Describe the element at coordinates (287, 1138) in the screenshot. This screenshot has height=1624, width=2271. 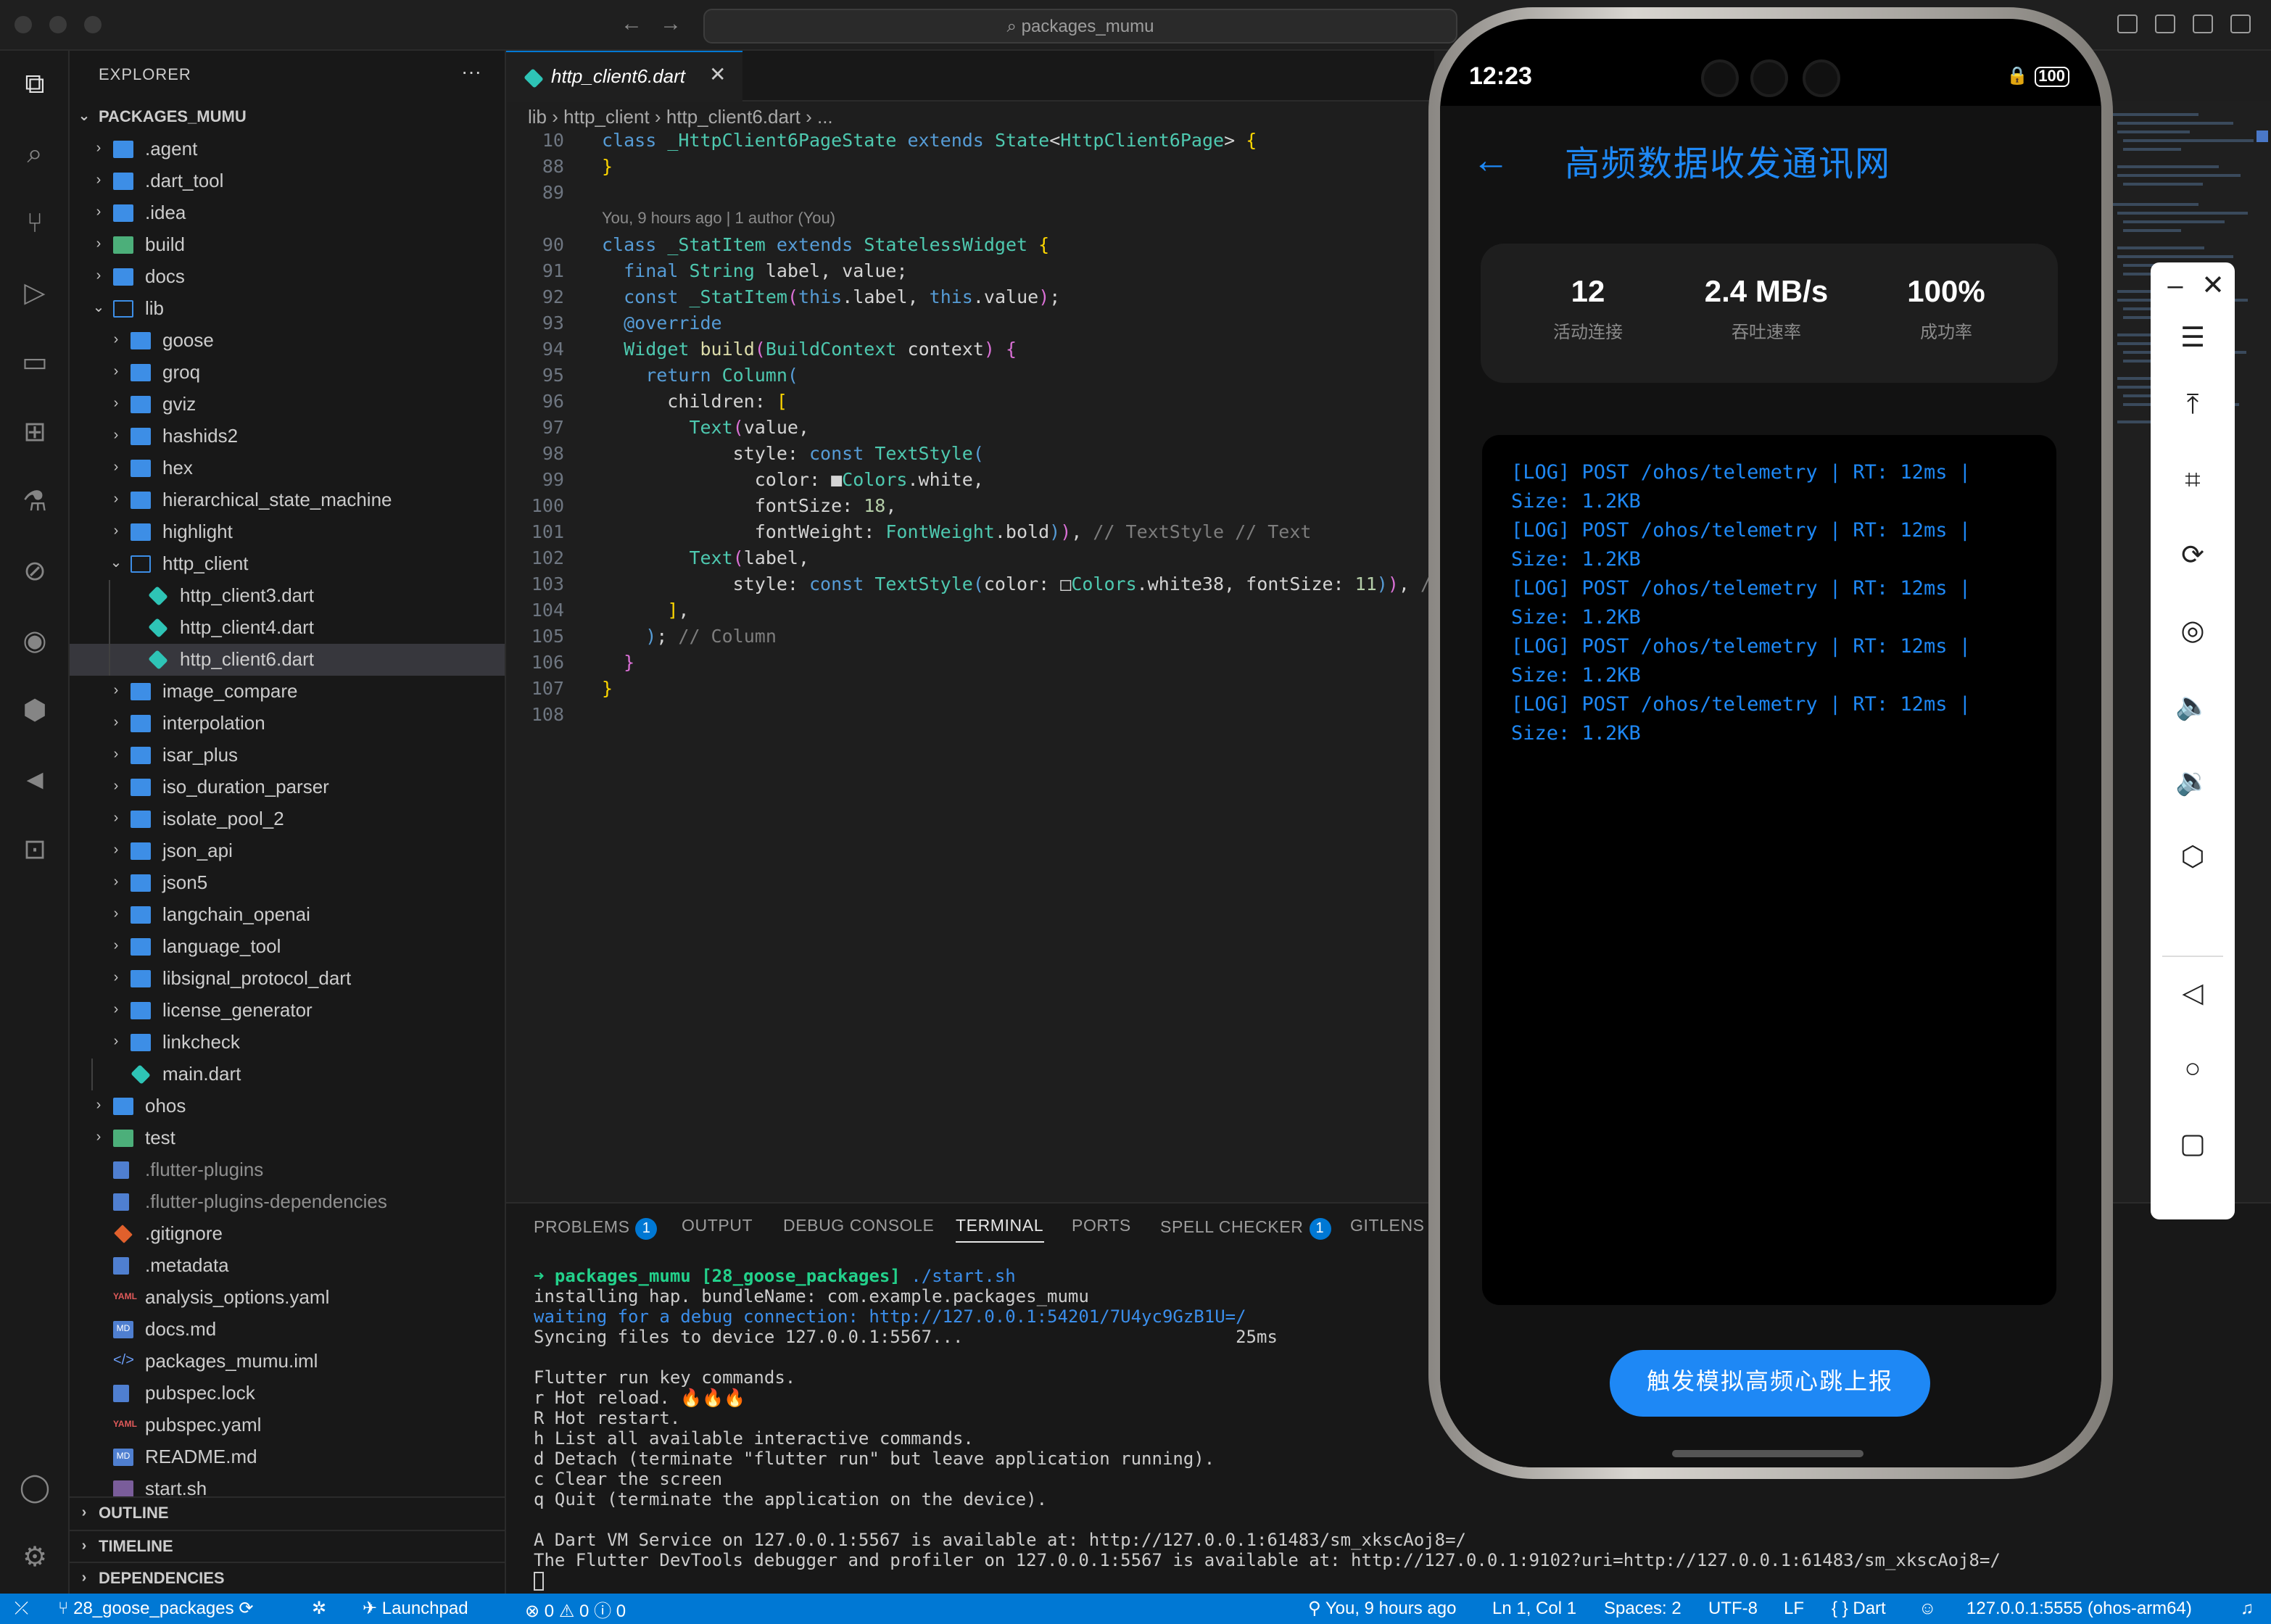
I see `tree-item: › test` at that location.